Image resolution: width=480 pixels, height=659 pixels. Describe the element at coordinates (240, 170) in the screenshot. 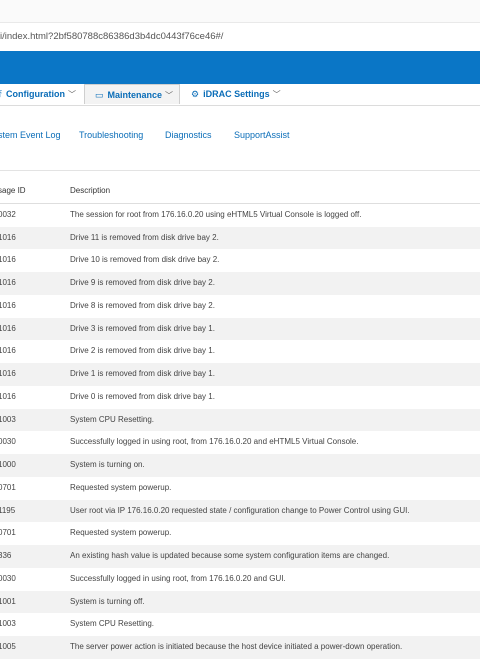

I see `subnav-divider` at that location.